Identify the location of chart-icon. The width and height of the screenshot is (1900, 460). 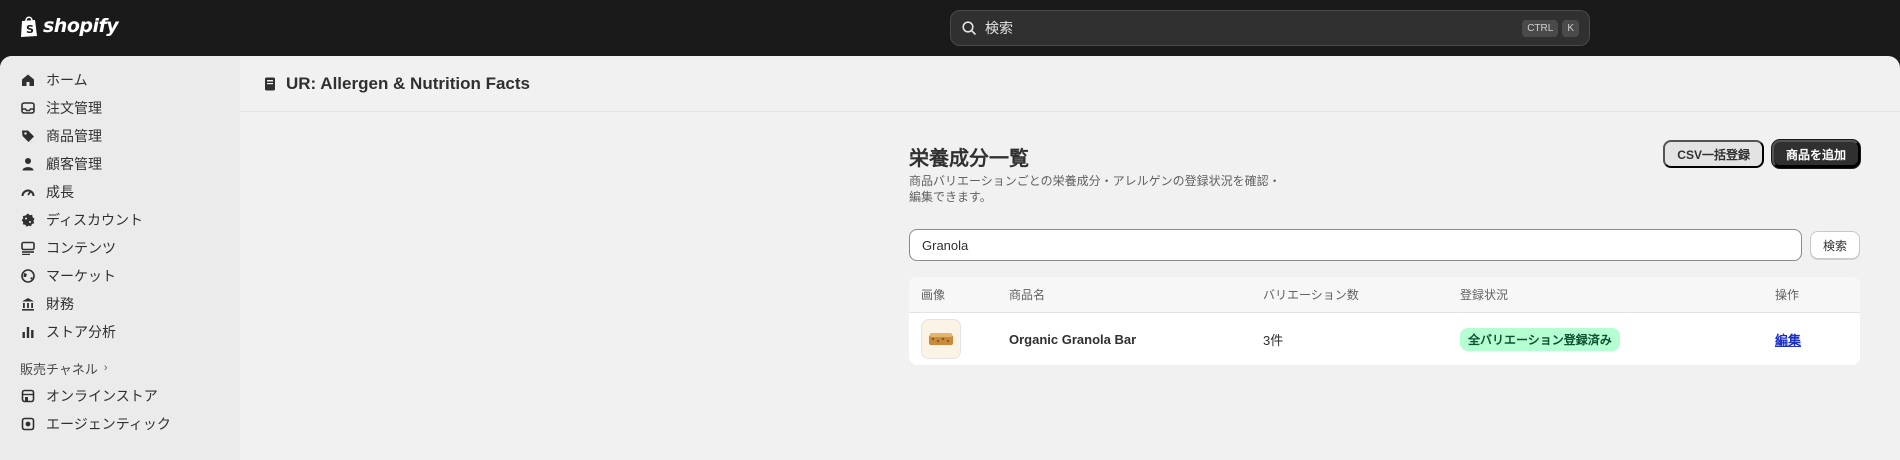
(28, 332).